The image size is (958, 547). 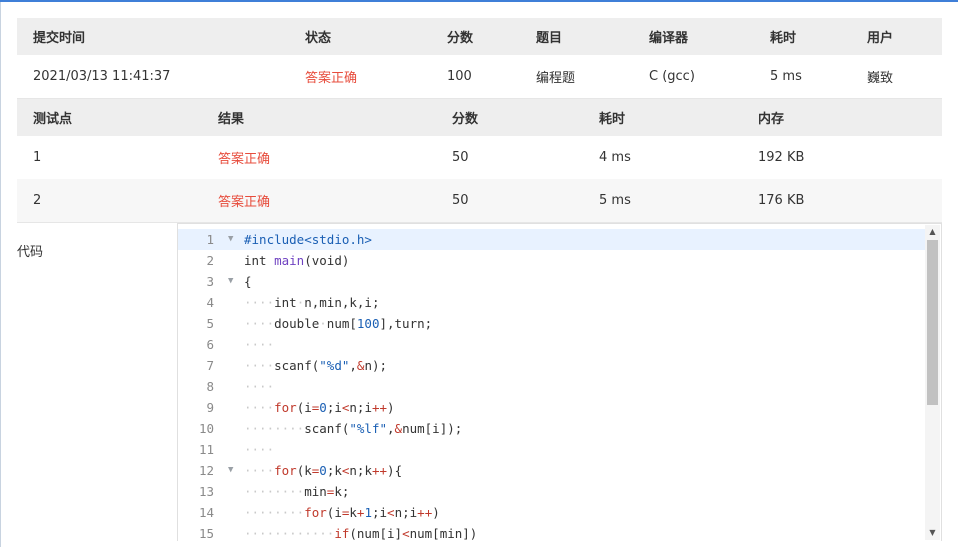 What do you see at coordinates (210, 365) in the screenshot?
I see `line-number: 7` at bounding box center [210, 365].